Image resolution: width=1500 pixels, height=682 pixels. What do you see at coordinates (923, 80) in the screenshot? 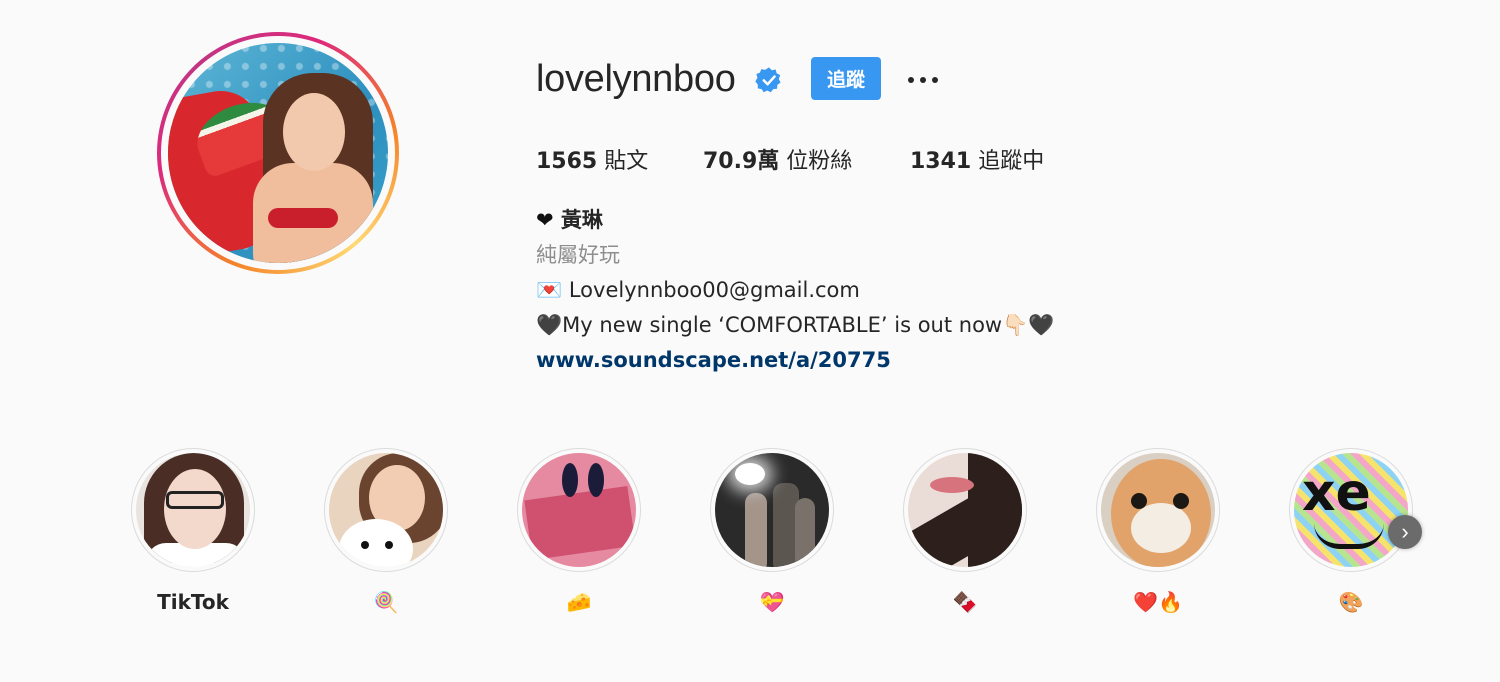
I see `more-options-icon` at bounding box center [923, 80].